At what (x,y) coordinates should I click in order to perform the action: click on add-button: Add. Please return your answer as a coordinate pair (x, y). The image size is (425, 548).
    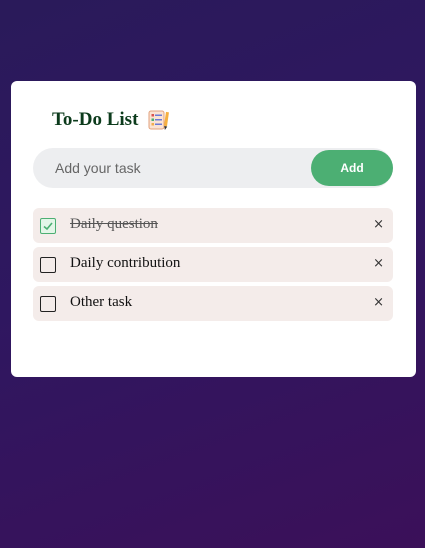
    Looking at the image, I should click on (352, 168).